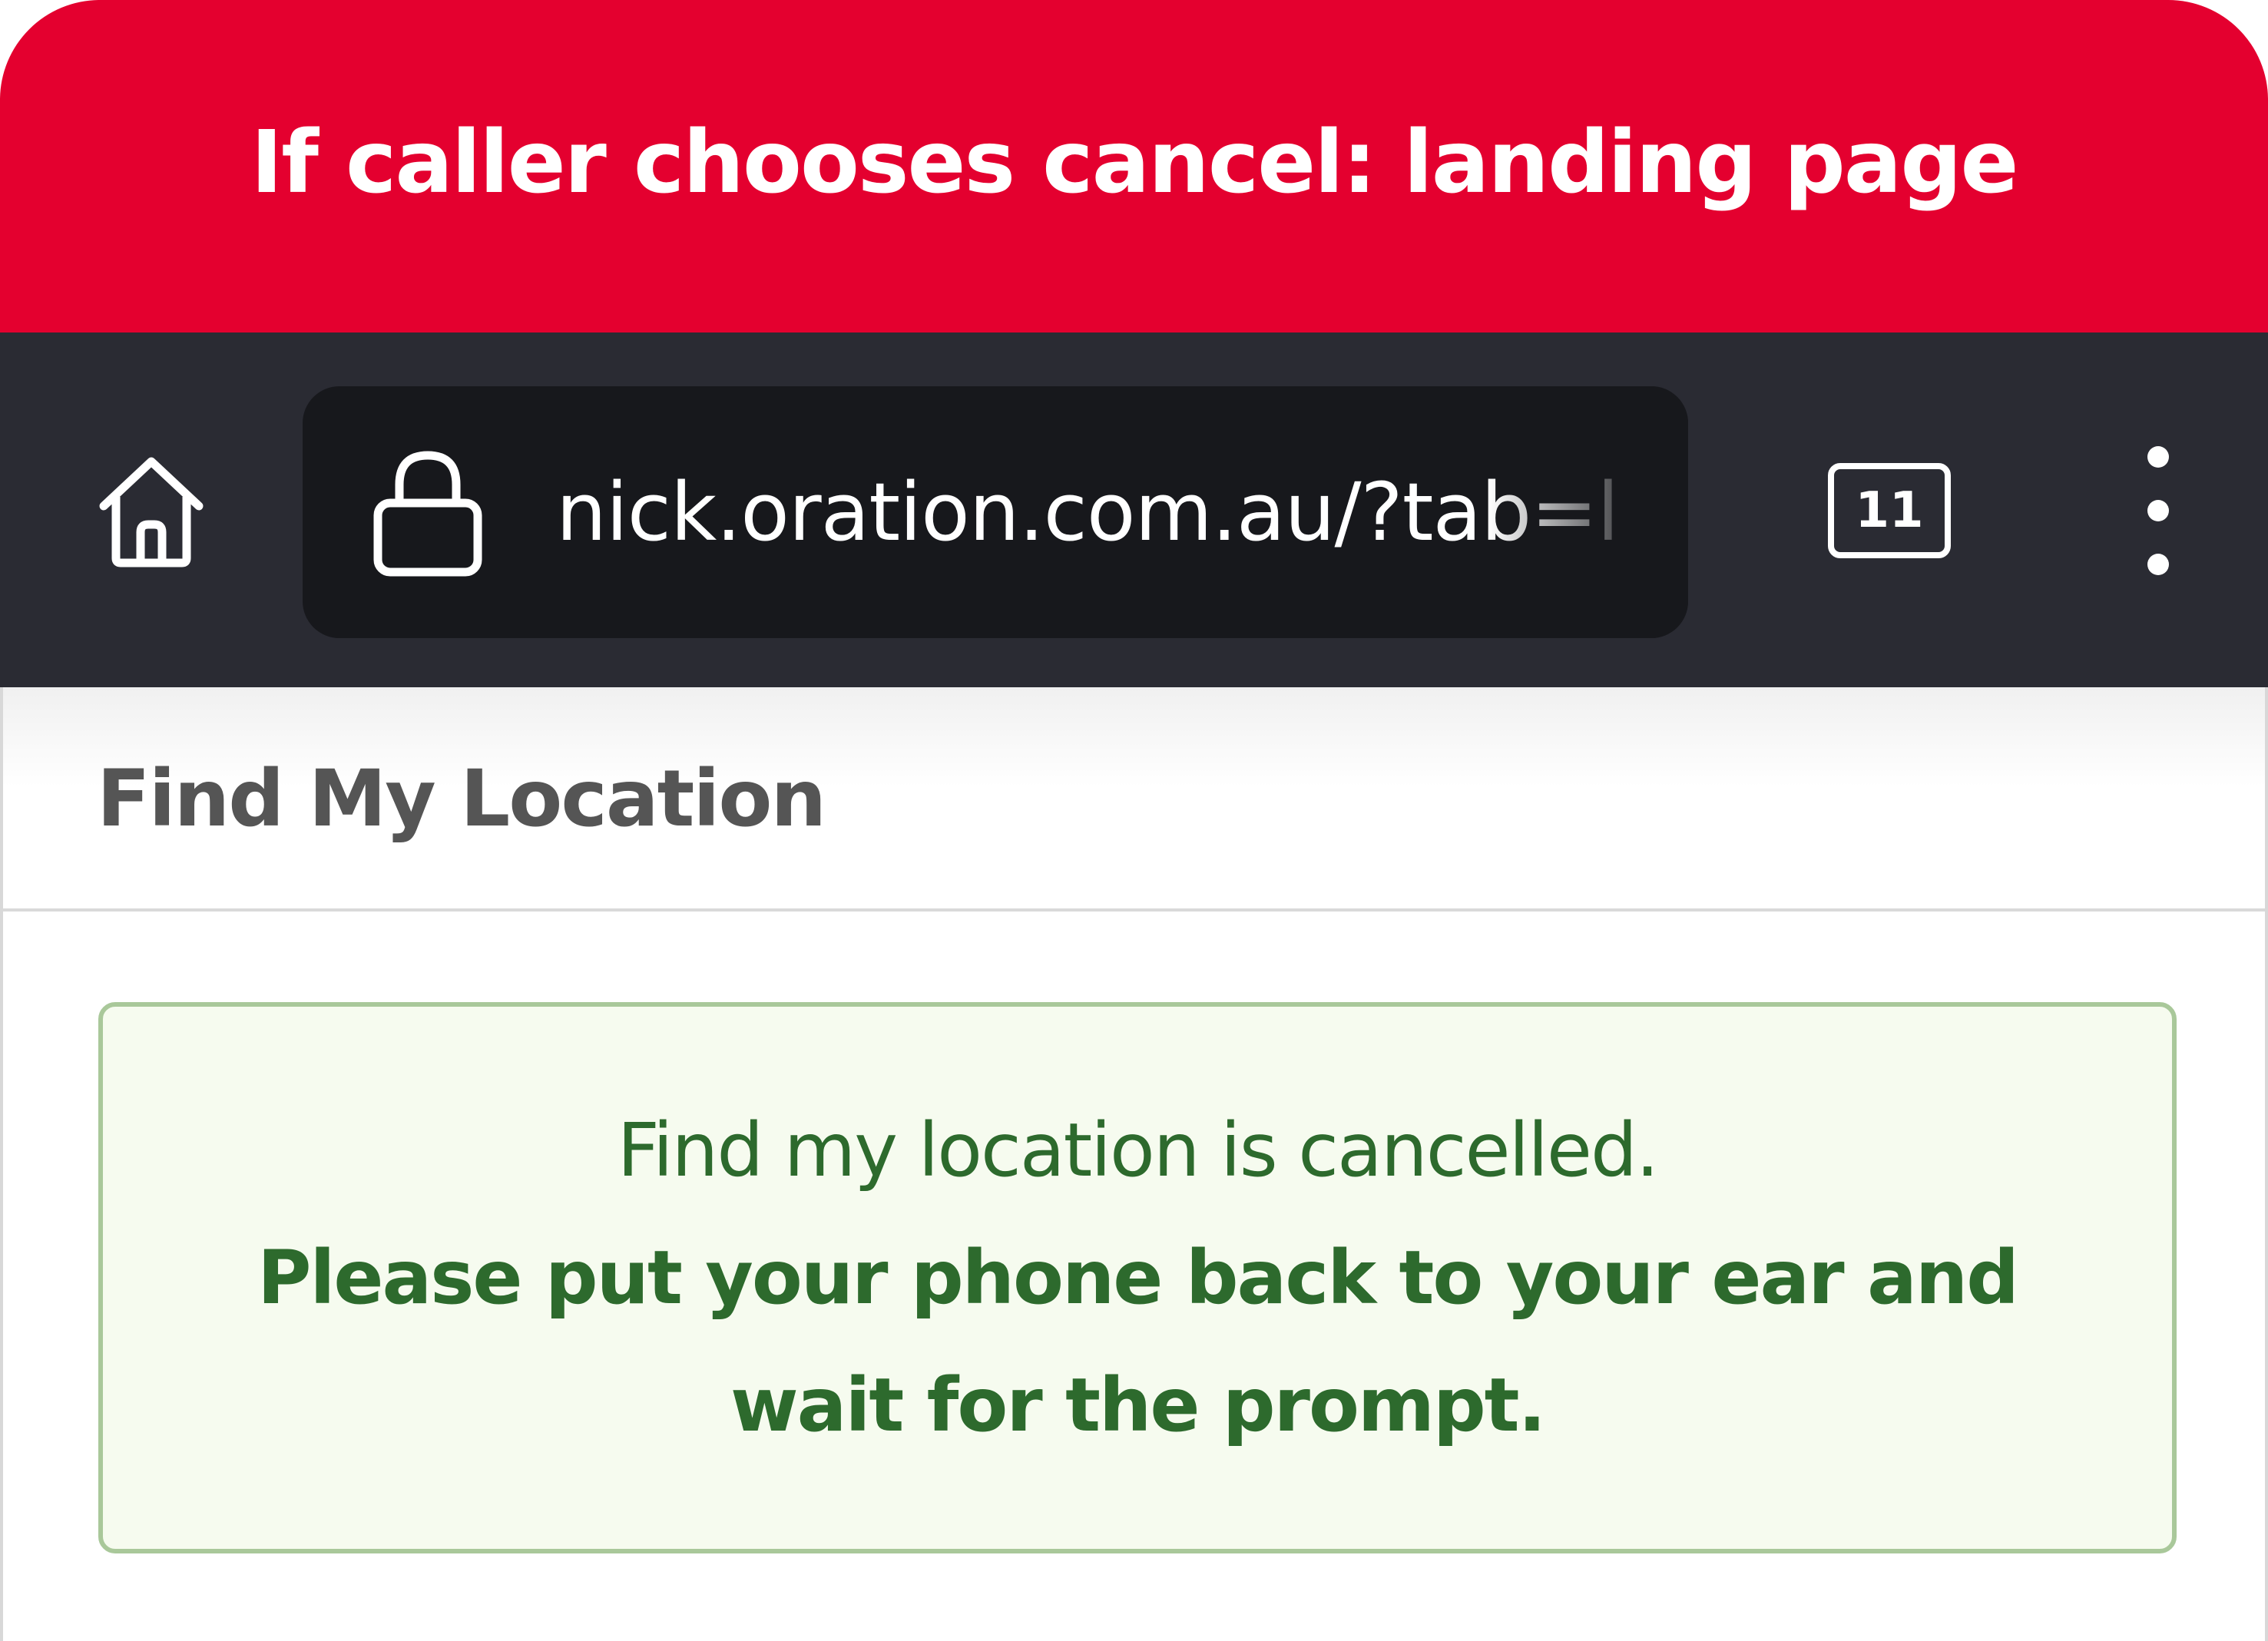 The image size is (2268, 1641). Describe the element at coordinates (1087, 512) in the screenshot. I see `url-text: nick.oration.com.au/?tab=l` at that location.